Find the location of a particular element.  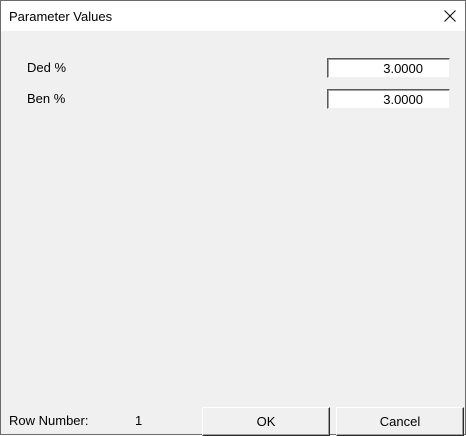

close-button is located at coordinates (445, 16).